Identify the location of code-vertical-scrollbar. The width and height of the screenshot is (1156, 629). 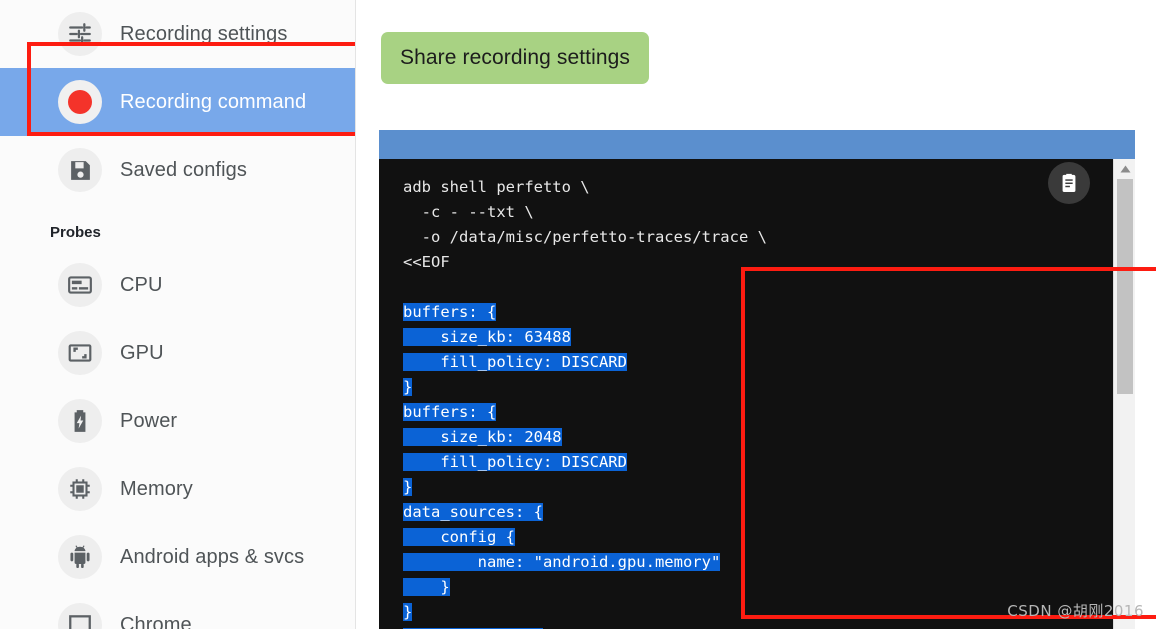
(1124, 394).